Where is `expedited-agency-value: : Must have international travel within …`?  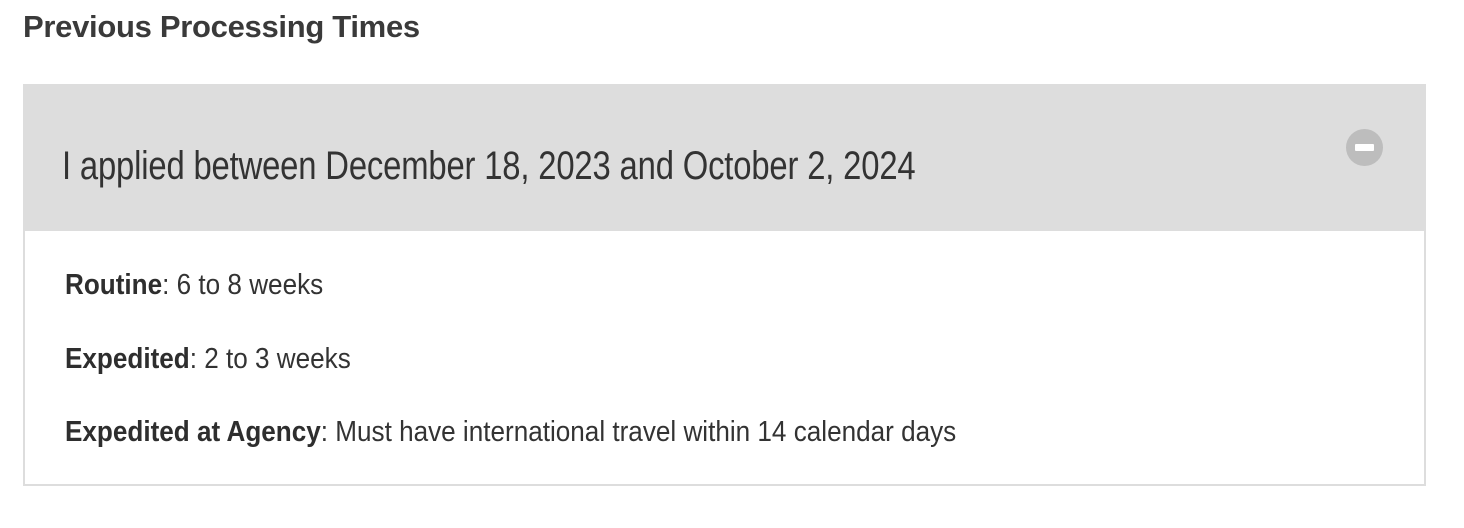 expedited-agency-value: : Must have international travel within … is located at coordinates (638, 432).